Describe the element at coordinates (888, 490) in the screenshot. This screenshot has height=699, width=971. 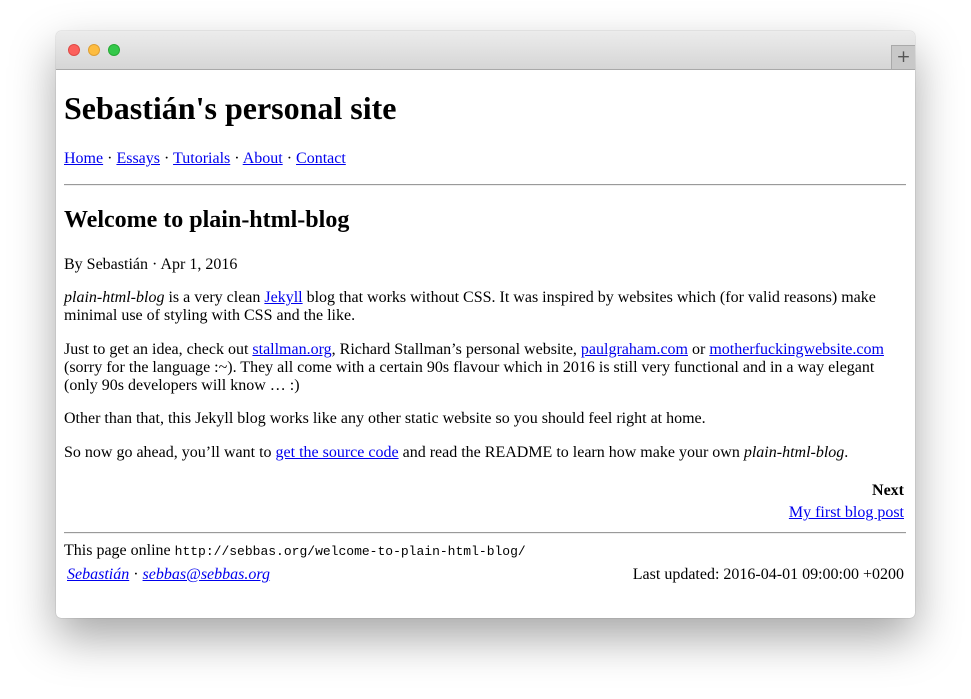
I see `next-post-label: Next` at that location.